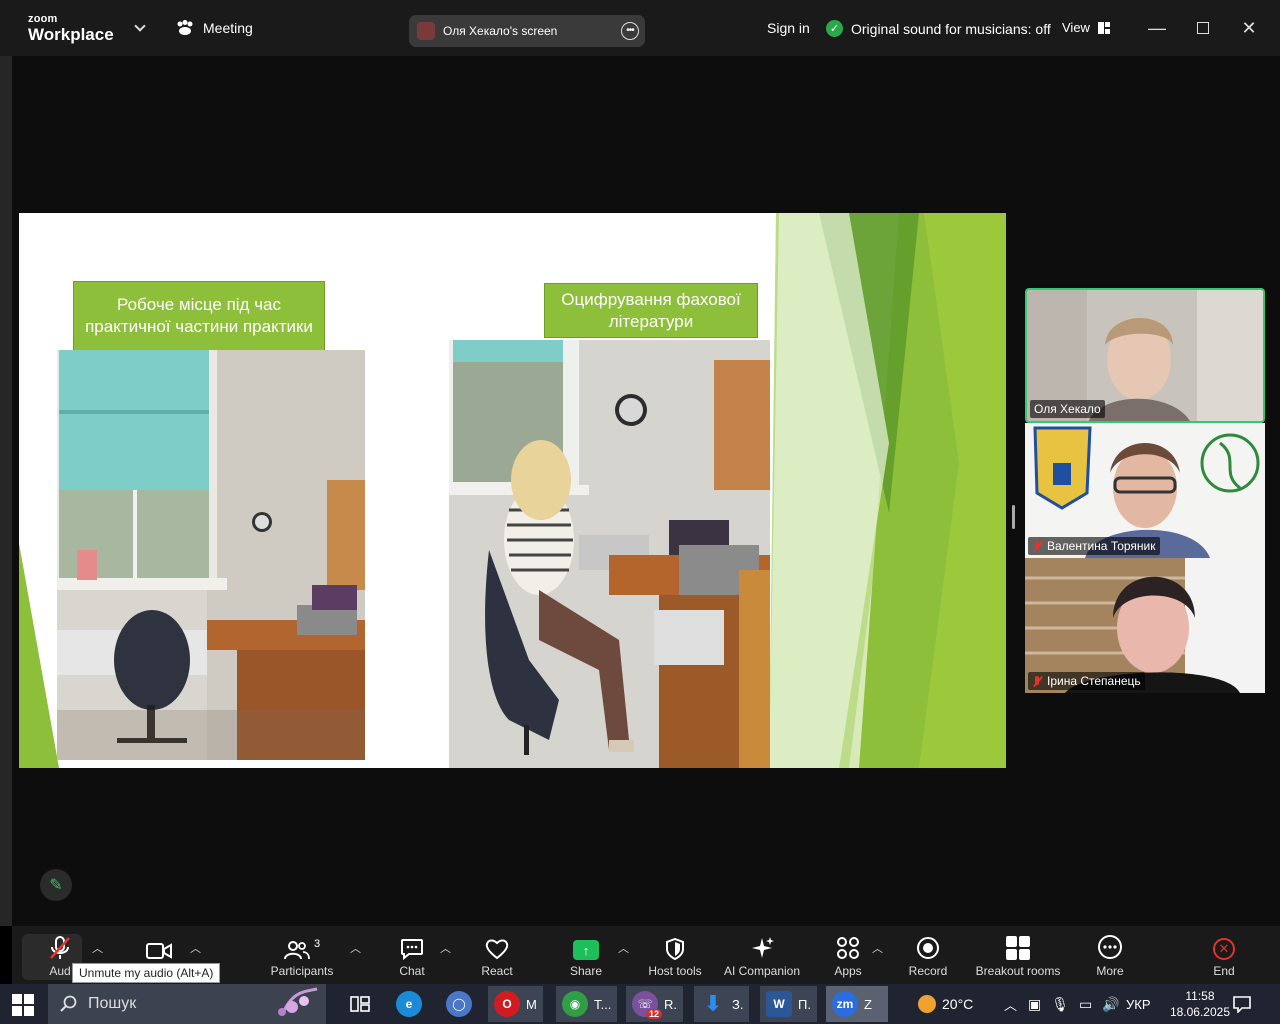 Image resolution: width=1280 pixels, height=1024 pixels. Describe the element at coordinates (1010, 1004) in the screenshot. I see `tray-overflow-caret-icon: ︿` at that location.